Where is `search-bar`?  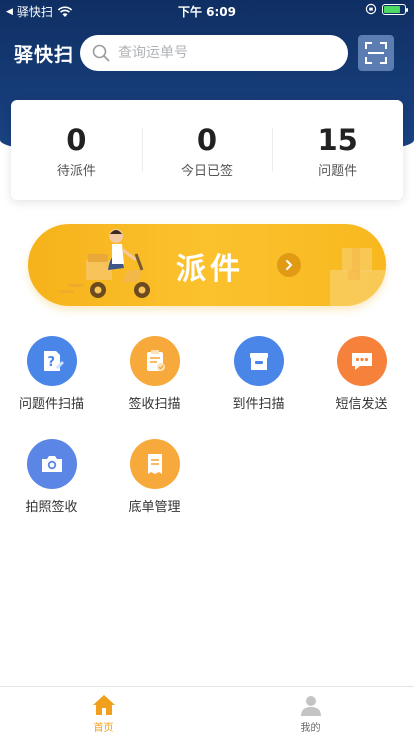 search-bar is located at coordinates (214, 53).